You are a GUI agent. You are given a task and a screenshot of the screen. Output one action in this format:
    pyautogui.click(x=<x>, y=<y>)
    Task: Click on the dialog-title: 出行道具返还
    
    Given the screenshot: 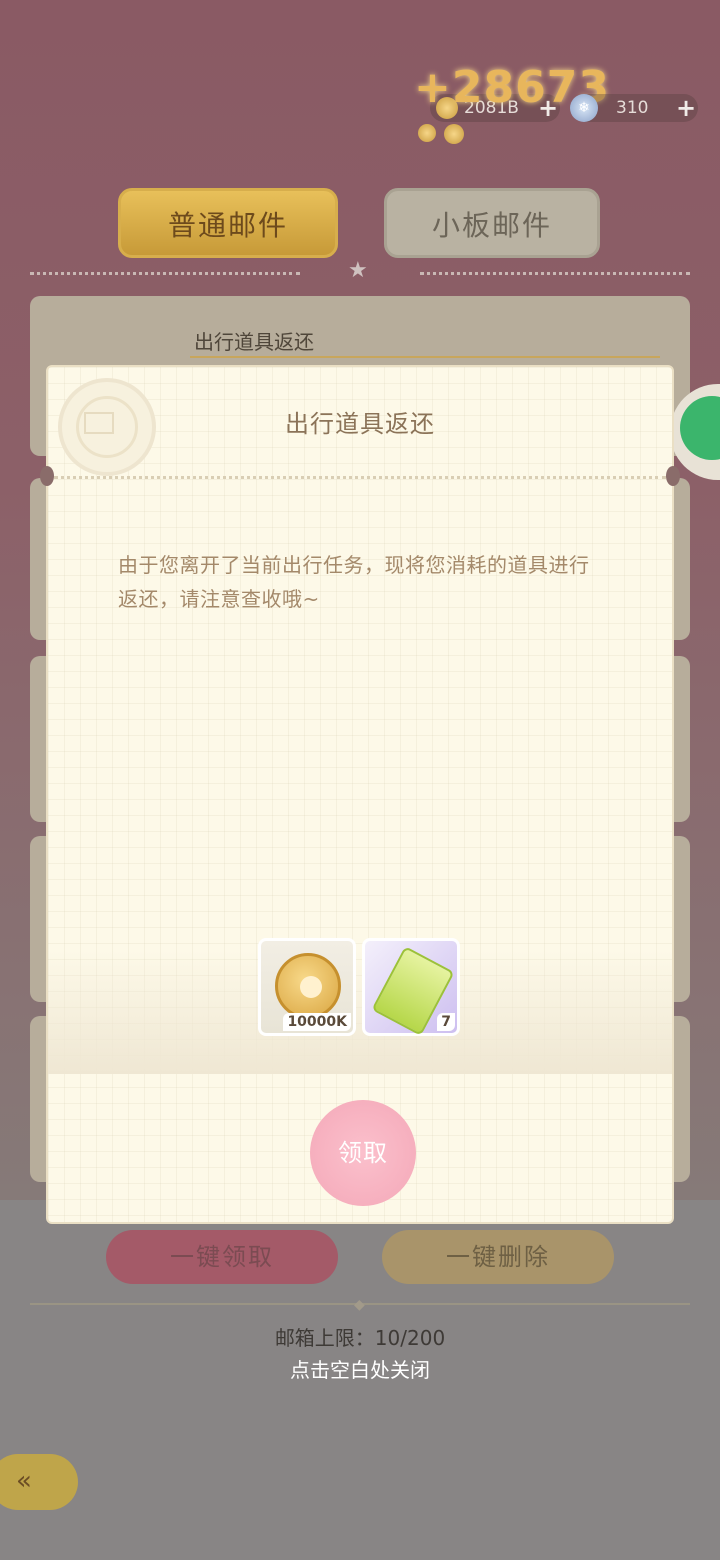 What is the action you would take?
    pyautogui.click(x=360, y=424)
    